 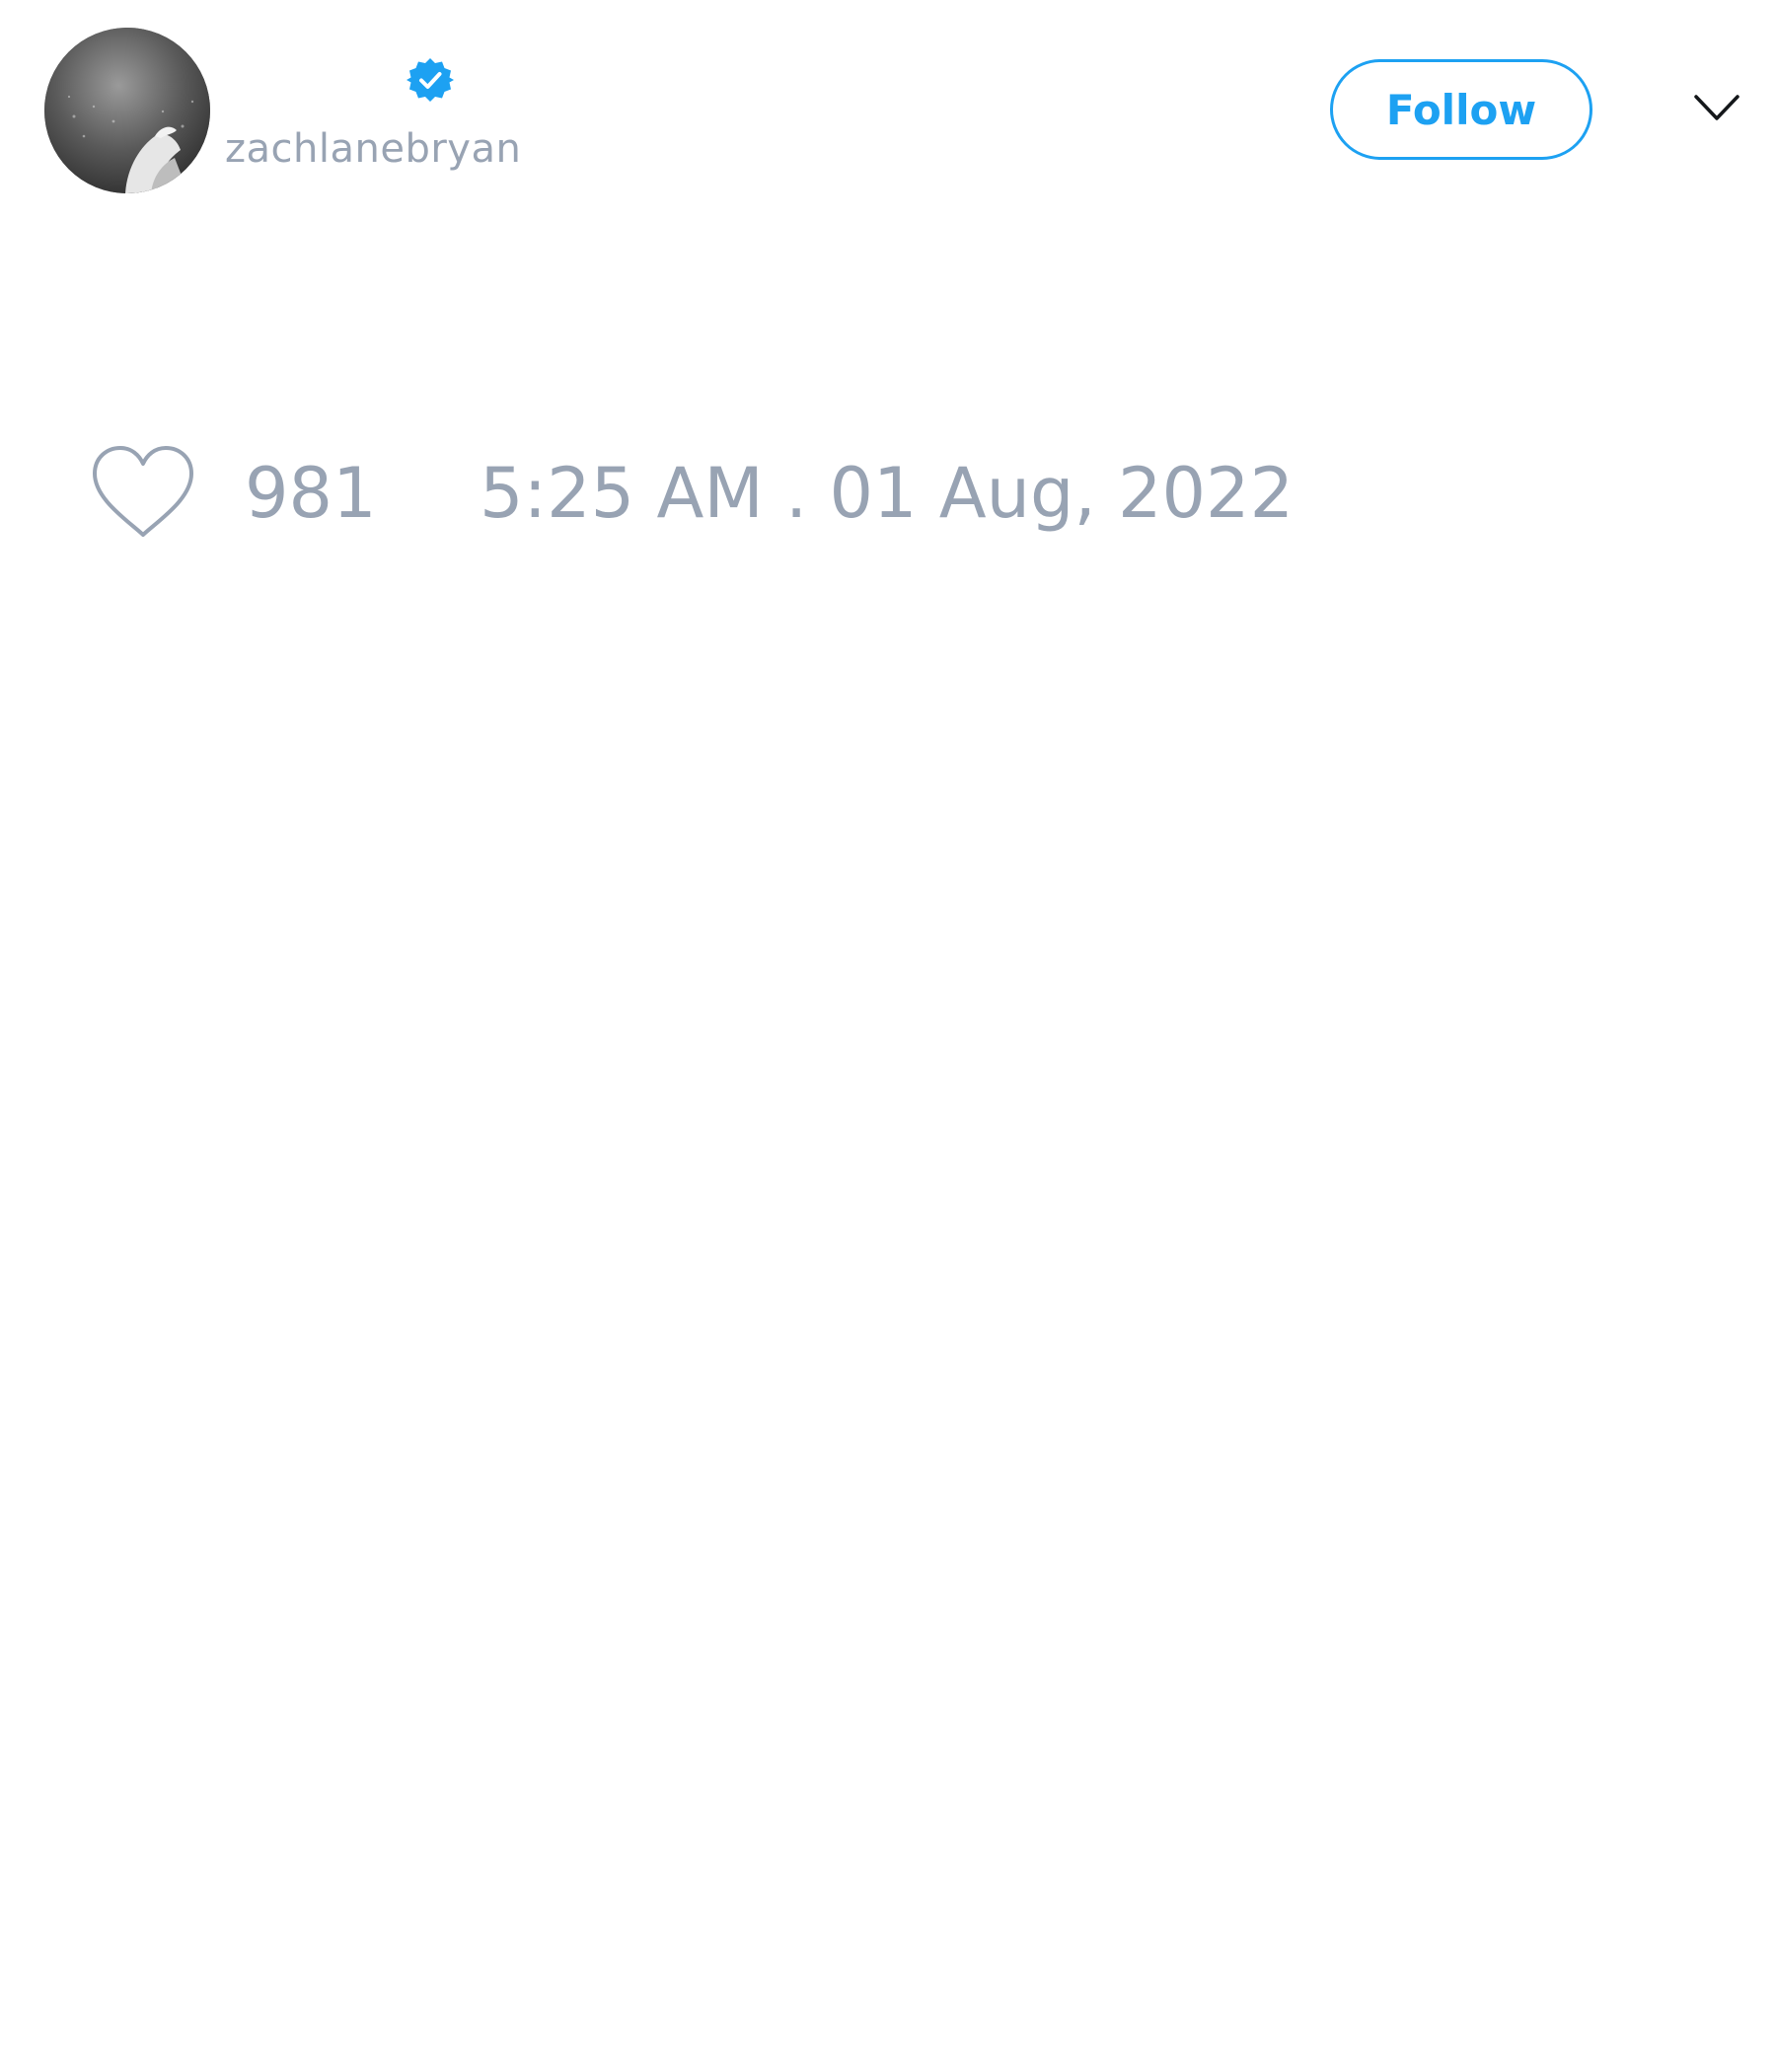 I want to click on user-handle: zachlanebryan, so click(x=373, y=149).